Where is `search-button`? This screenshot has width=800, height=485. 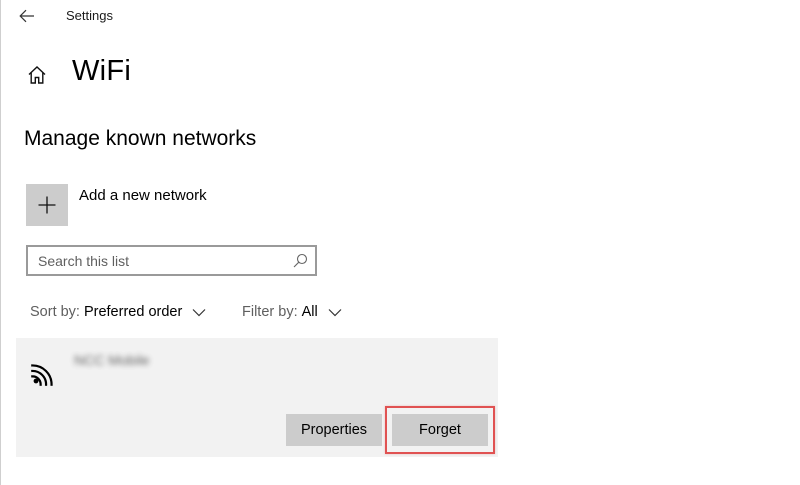
search-button is located at coordinates (300, 260).